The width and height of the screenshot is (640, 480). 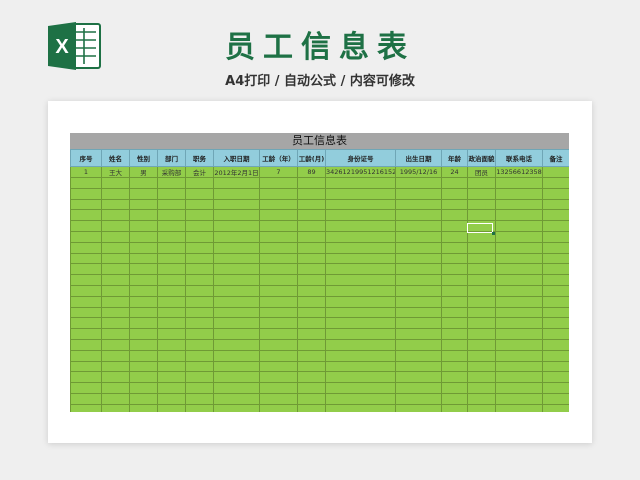 What do you see at coordinates (454, 158) in the screenshot?
I see `column-header: 年龄` at bounding box center [454, 158].